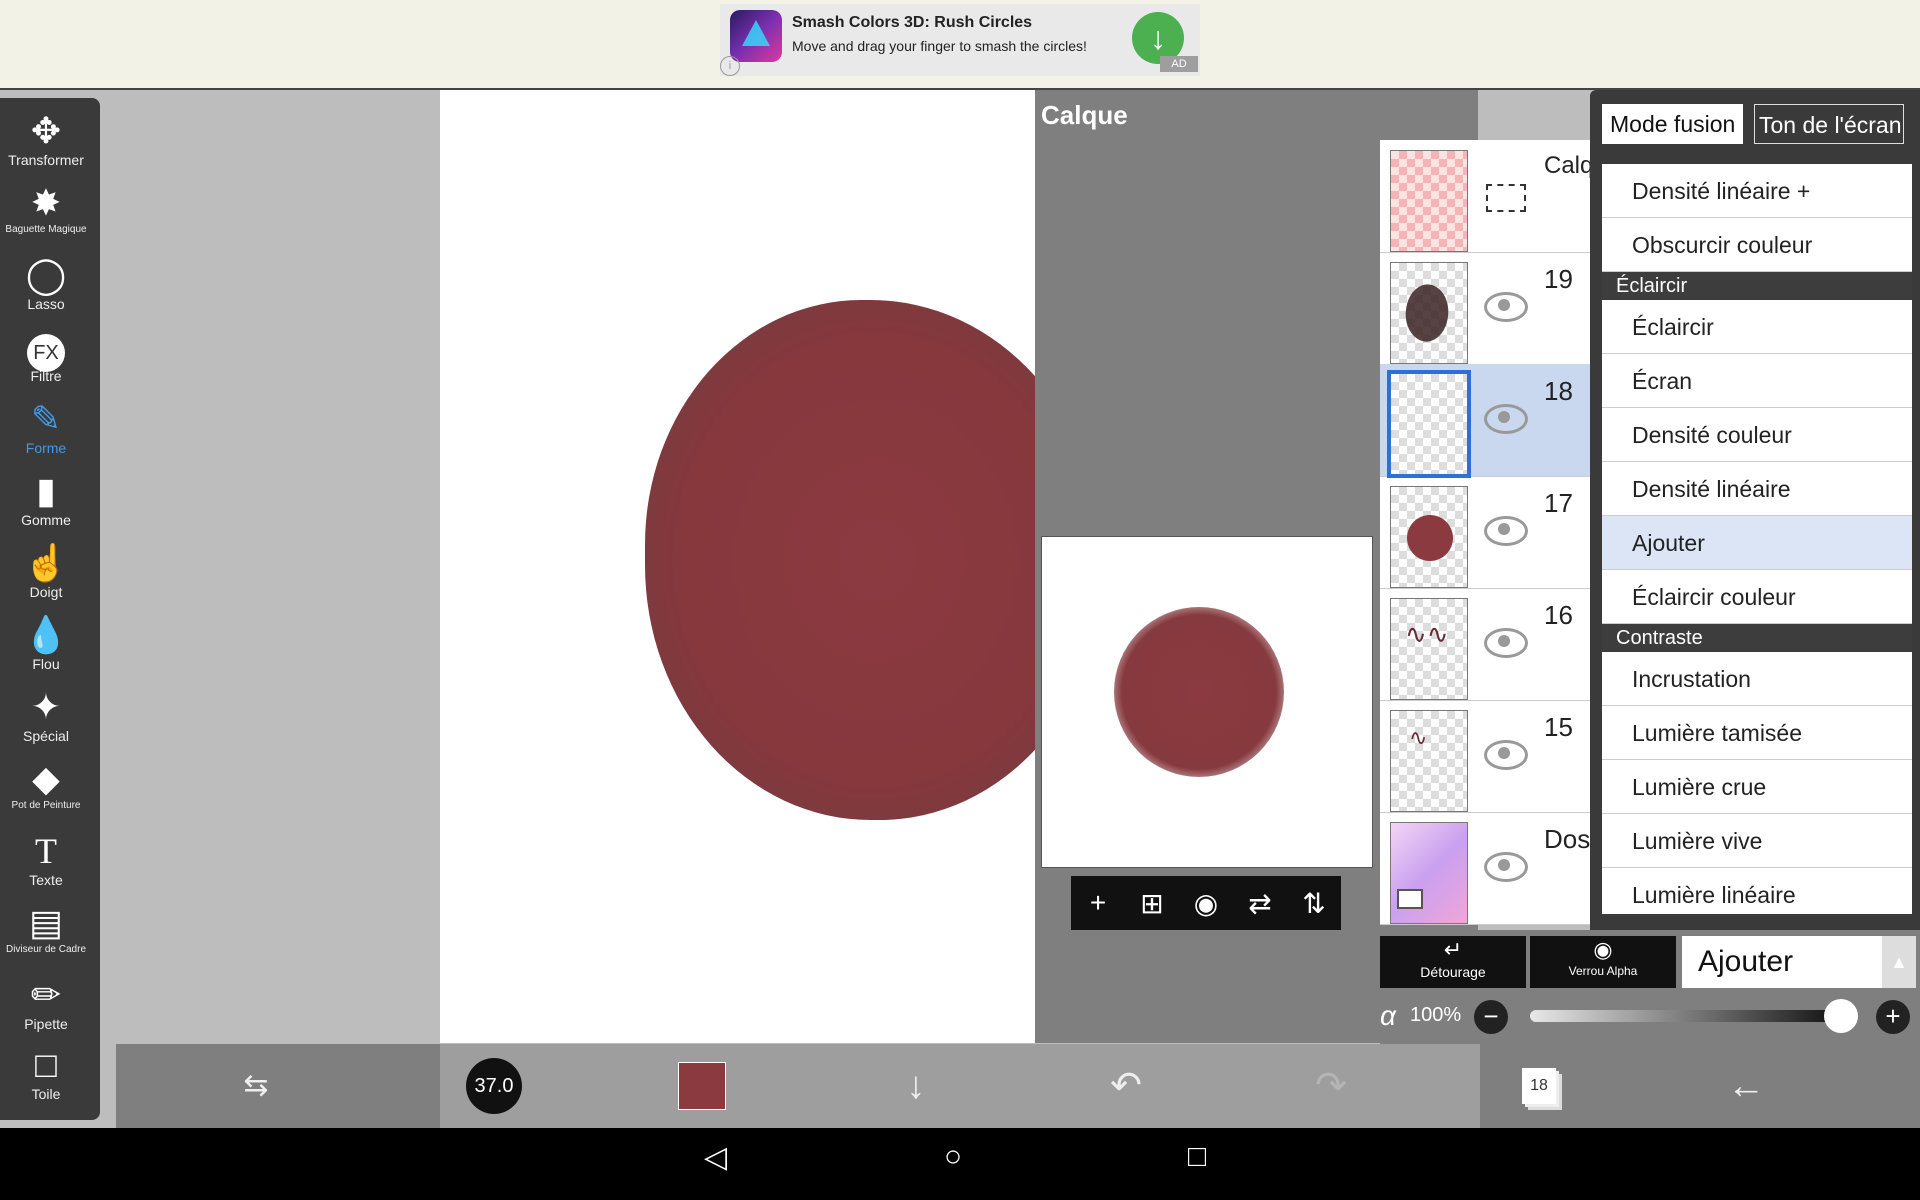  What do you see at coordinates (1899, 962) in the screenshot?
I see `chevron-up-icon: ▲` at bounding box center [1899, 962].